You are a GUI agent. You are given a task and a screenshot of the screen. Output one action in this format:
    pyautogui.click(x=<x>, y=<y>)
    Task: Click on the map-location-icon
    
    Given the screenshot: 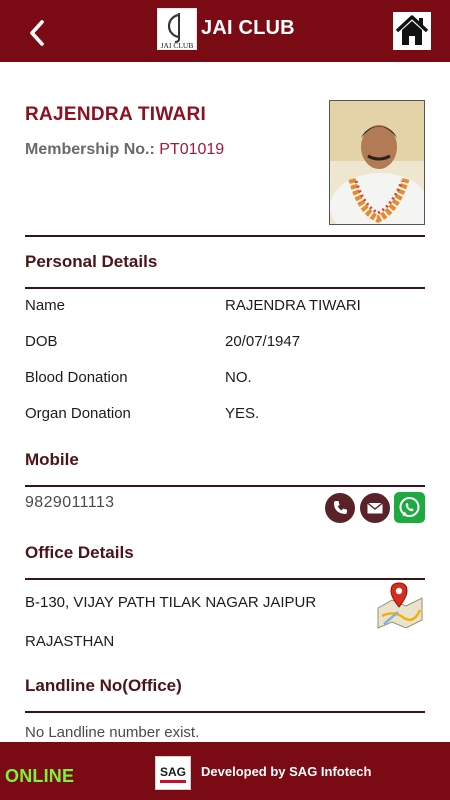 What is the action you would take?
    pyautogui.click(x=400, y=605)
    